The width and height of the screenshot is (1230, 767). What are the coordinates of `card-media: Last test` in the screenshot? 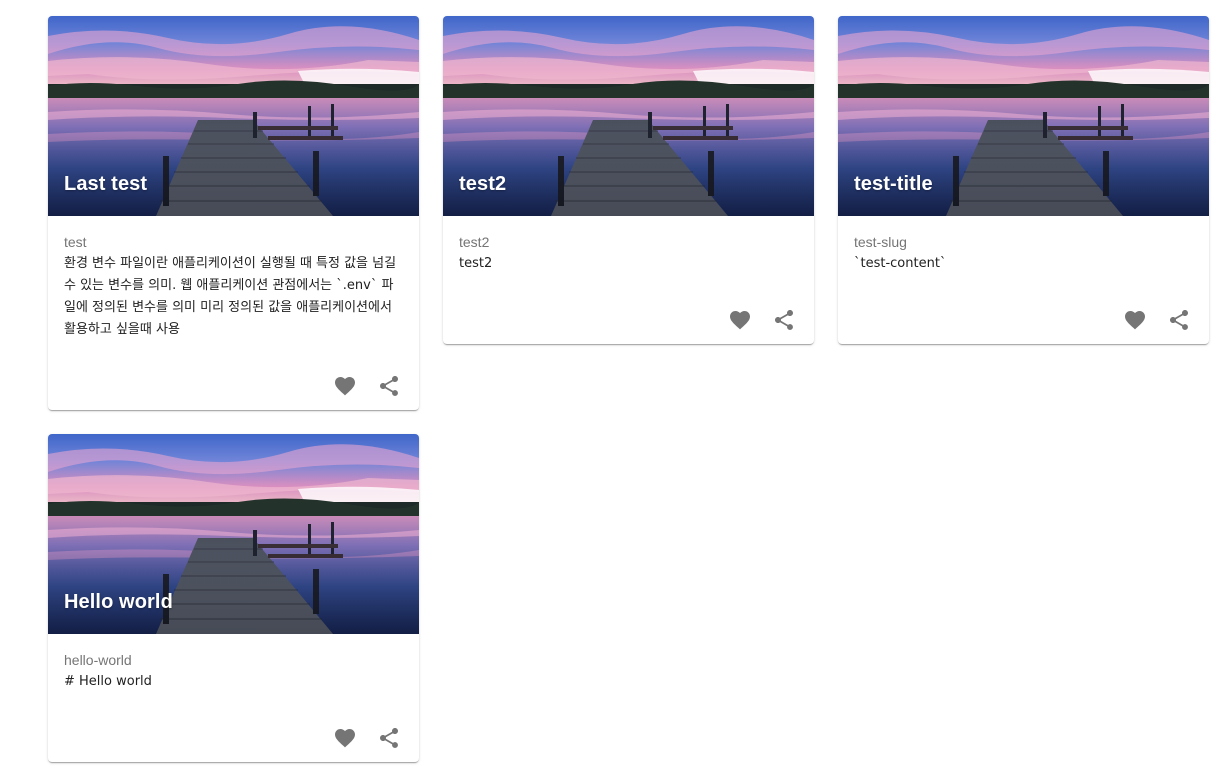 It's located at (233, 116).